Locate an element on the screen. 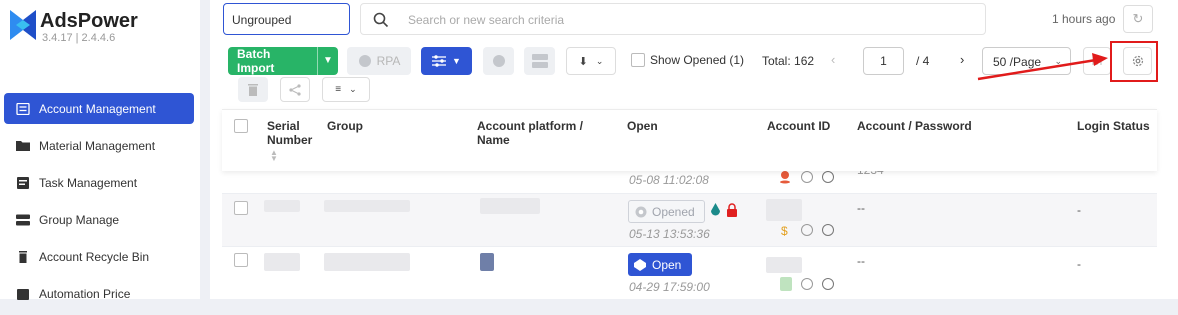  sidebar-item-material-management: Material Management is located at coordinates (99, 145).